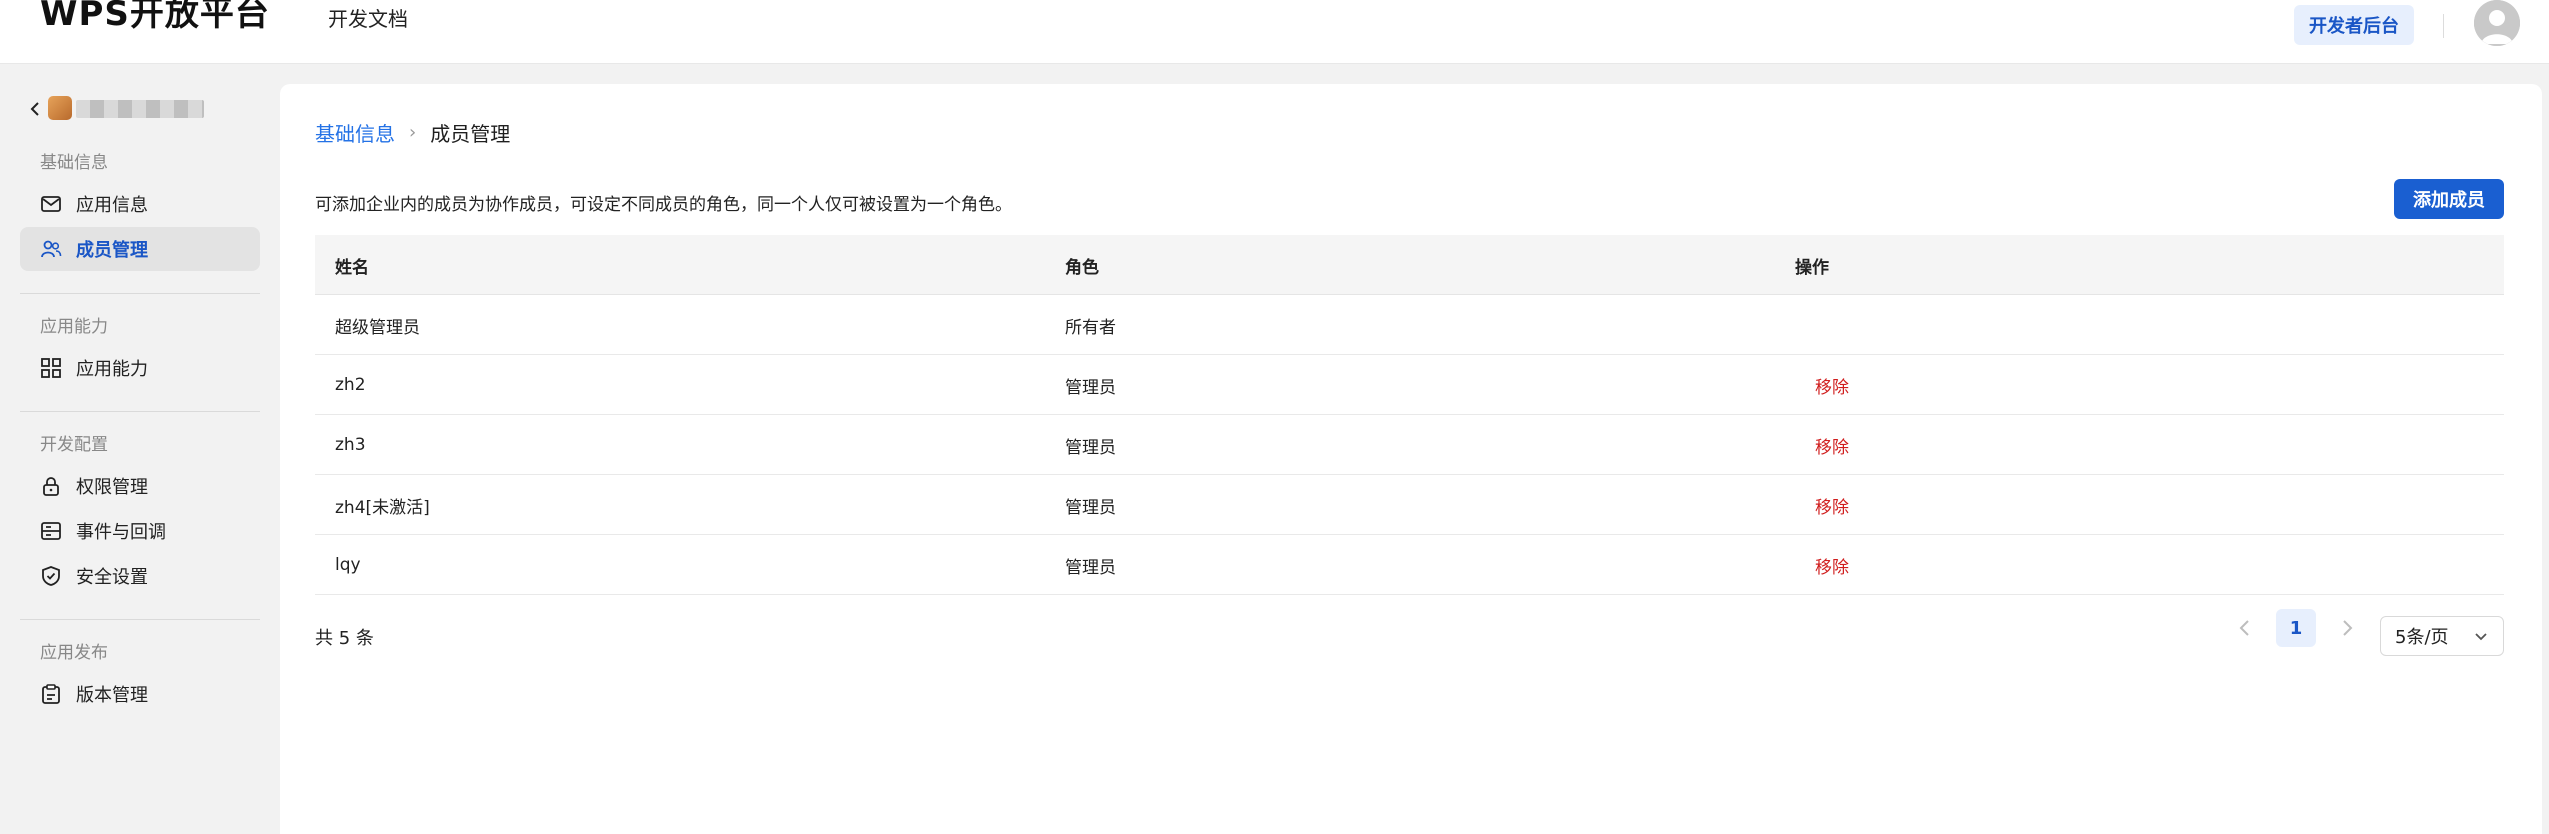 The width and height of the screenshot is (2549, 834). What do you see at coordinates (1812, 267) in the screenshot?
I see `column-header-action: 操作` at bounding box center [1812, 267].